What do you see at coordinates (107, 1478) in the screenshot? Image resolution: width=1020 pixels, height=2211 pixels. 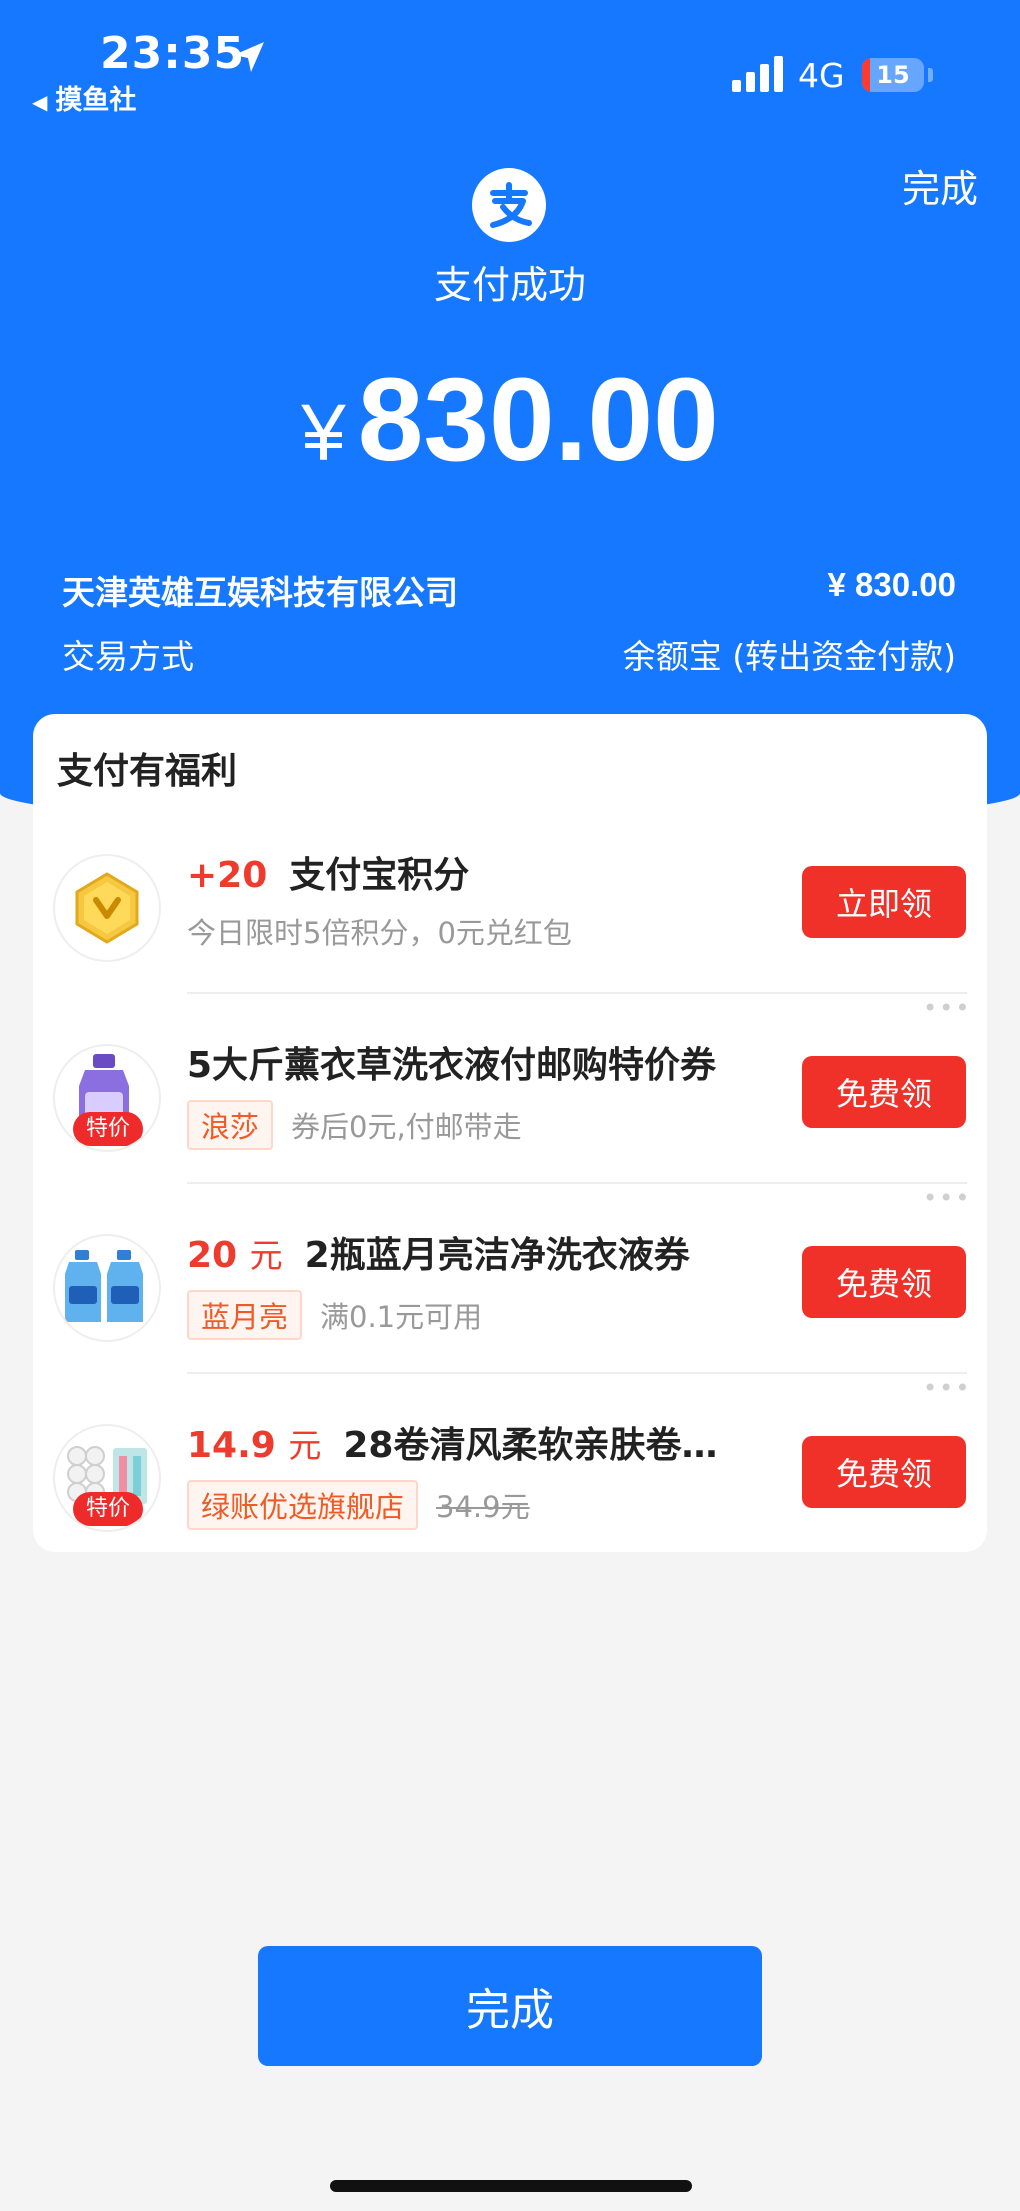 I see `tissue-rolls-icon: 特价` at bounding box center [107, 1478].